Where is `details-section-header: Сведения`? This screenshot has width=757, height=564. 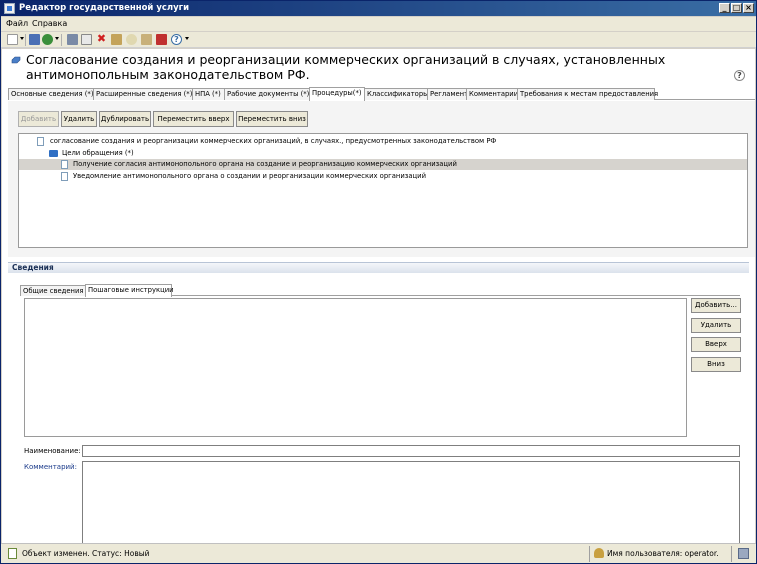
details-section-header: Сведения is located at coordinates (378, 267).